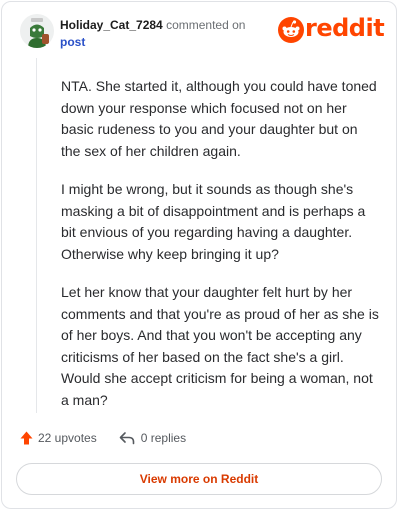  Describe the element at coordinates (152, 42) in the screenshot. I see `post-link: post` at that location.